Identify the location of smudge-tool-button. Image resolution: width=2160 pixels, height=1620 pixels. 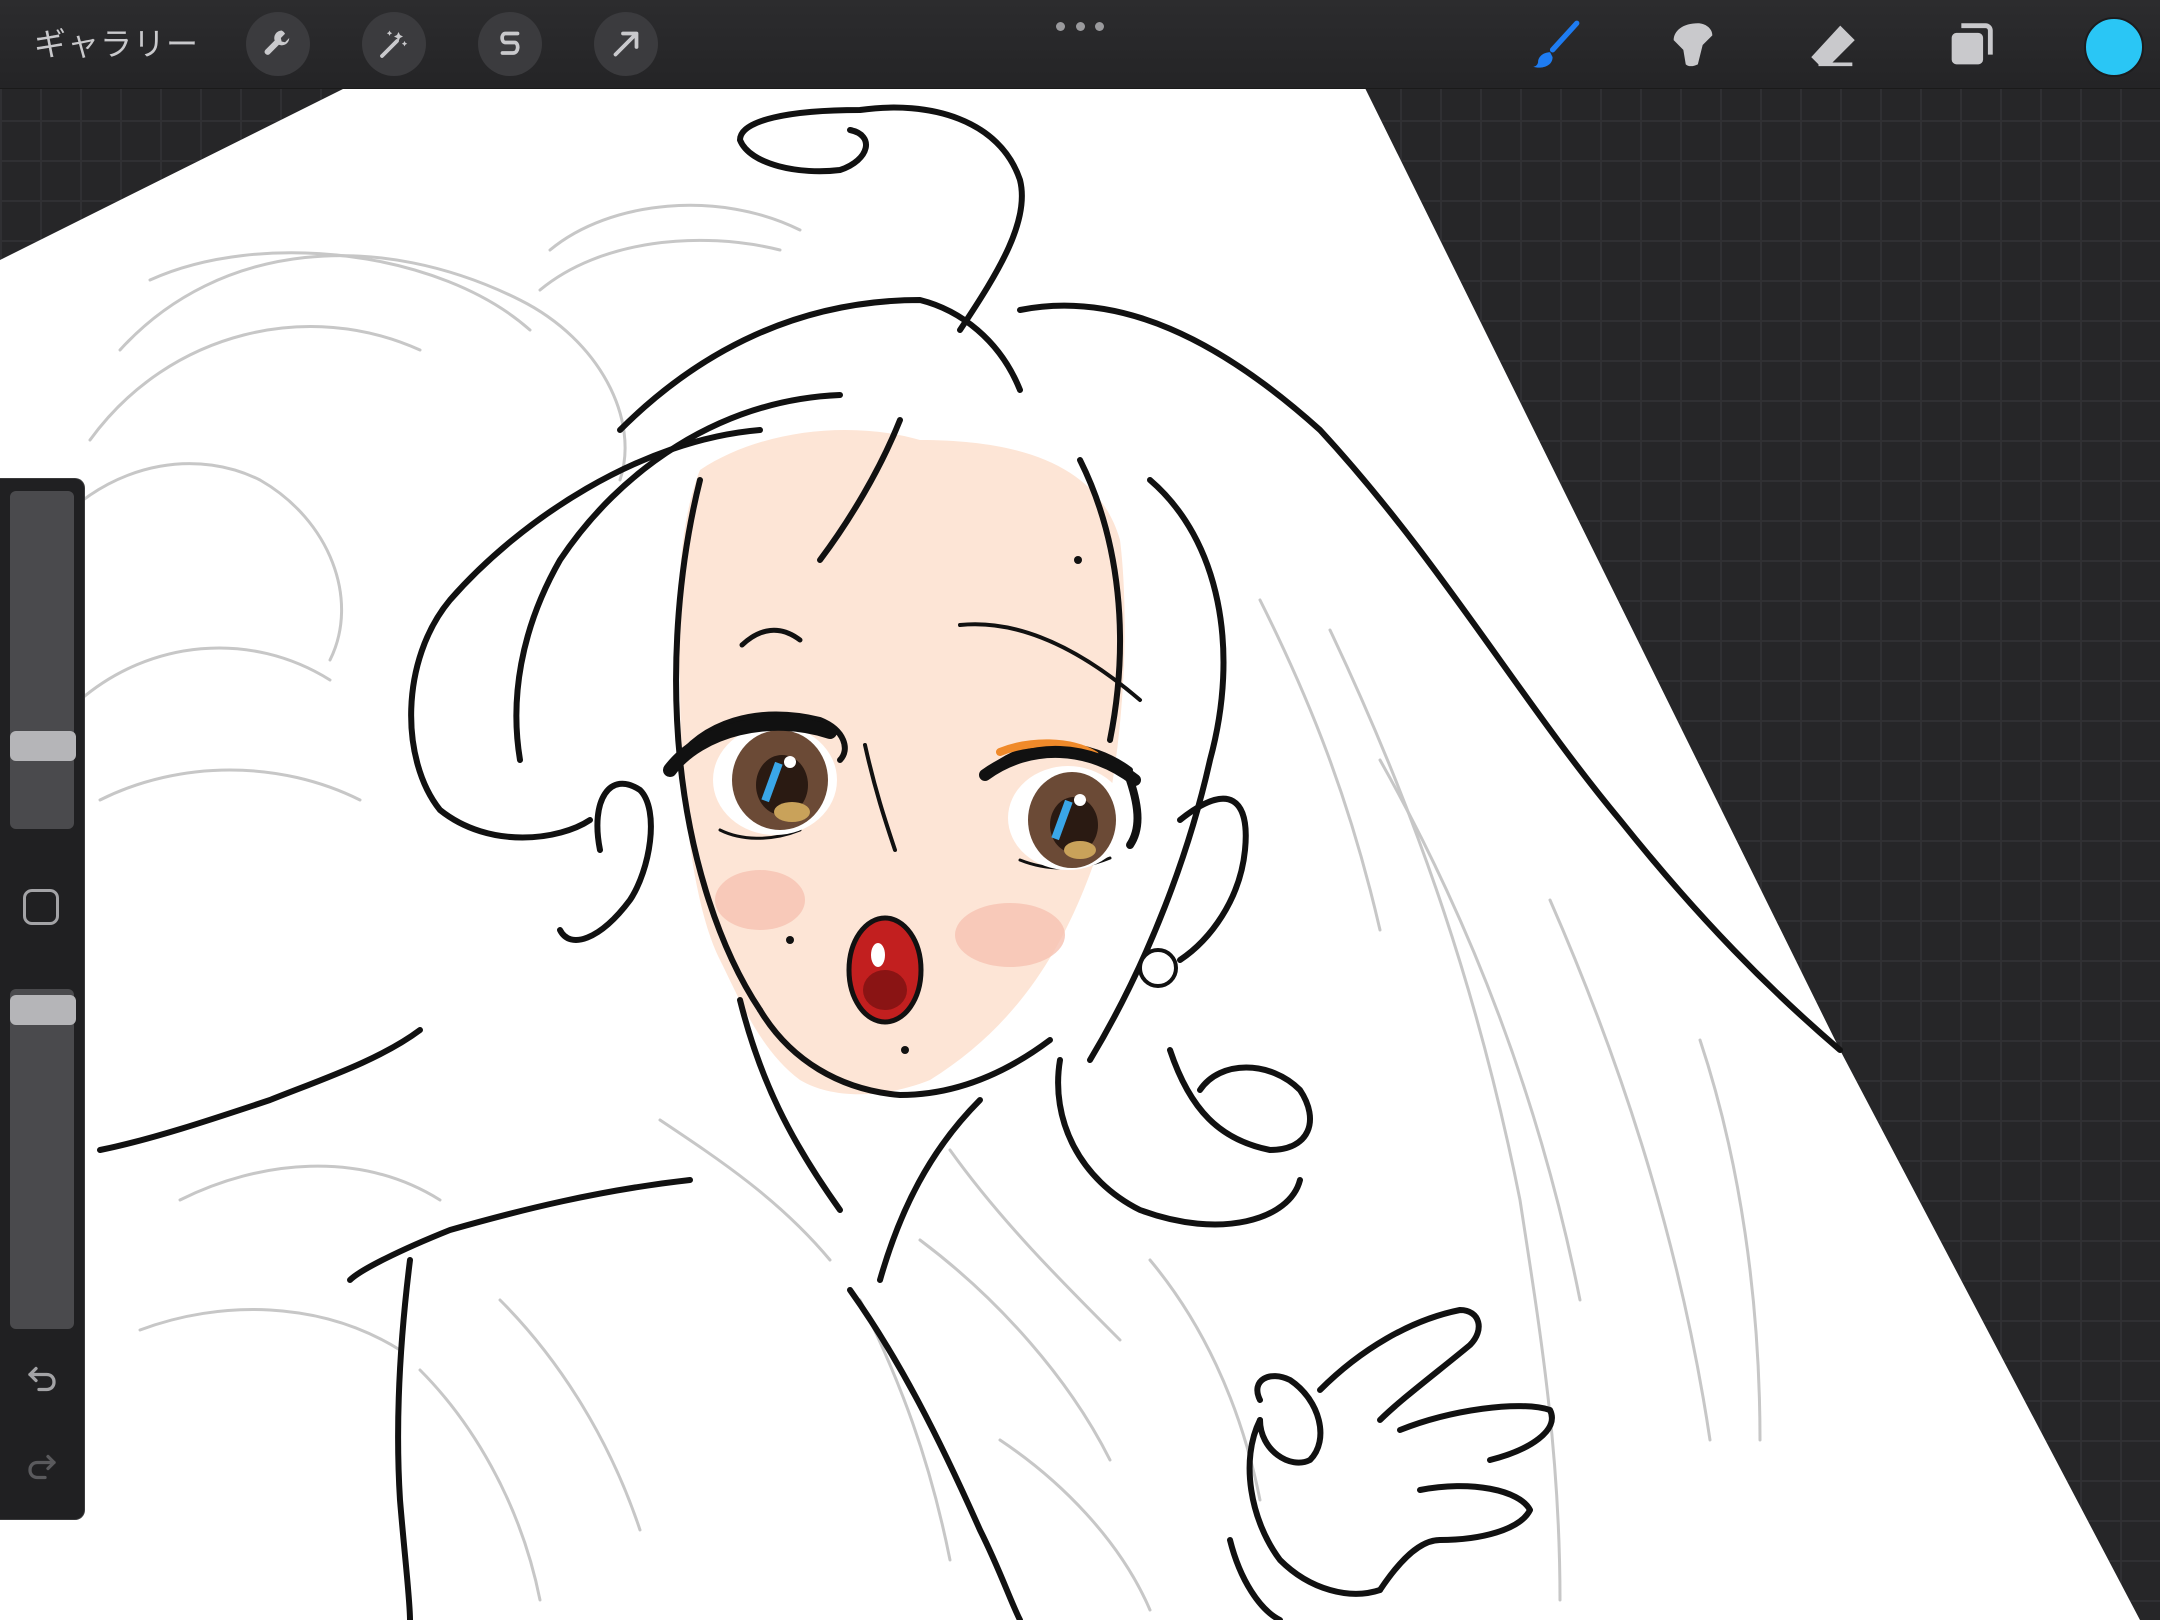
(1693, 45).